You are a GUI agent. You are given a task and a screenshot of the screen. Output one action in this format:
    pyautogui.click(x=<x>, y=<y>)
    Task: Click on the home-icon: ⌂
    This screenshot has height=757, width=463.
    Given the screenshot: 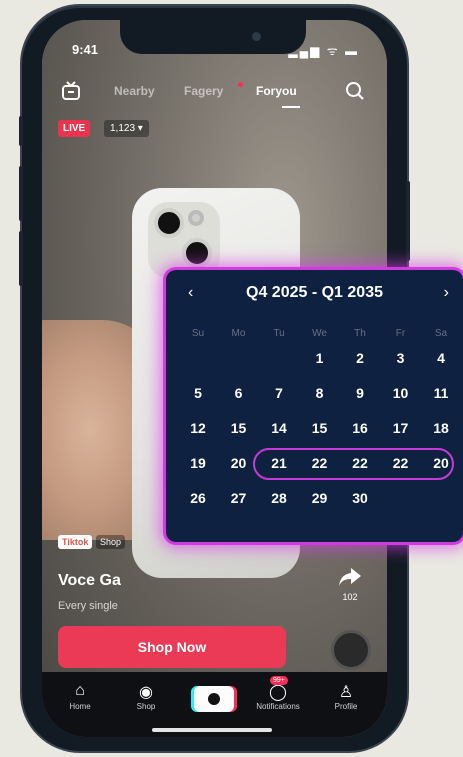 What is the action you would take?
    pyautogui.click(x=80, y=690)
    